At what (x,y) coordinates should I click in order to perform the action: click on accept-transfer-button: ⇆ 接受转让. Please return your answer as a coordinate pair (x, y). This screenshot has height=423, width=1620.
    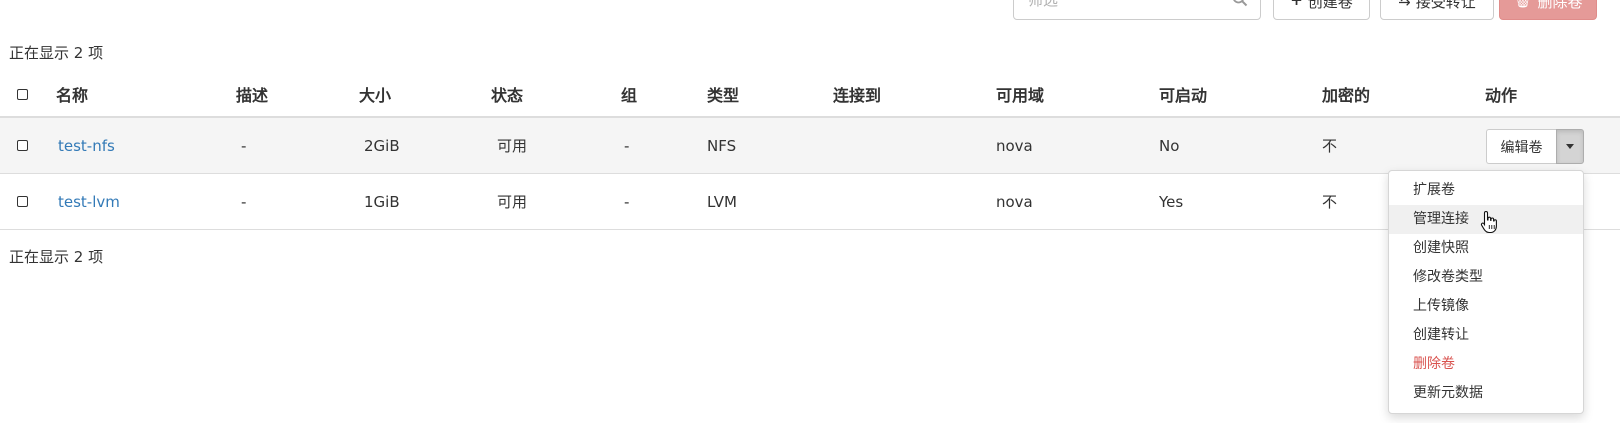
    Looking at the image, I should click on (1437, 10).